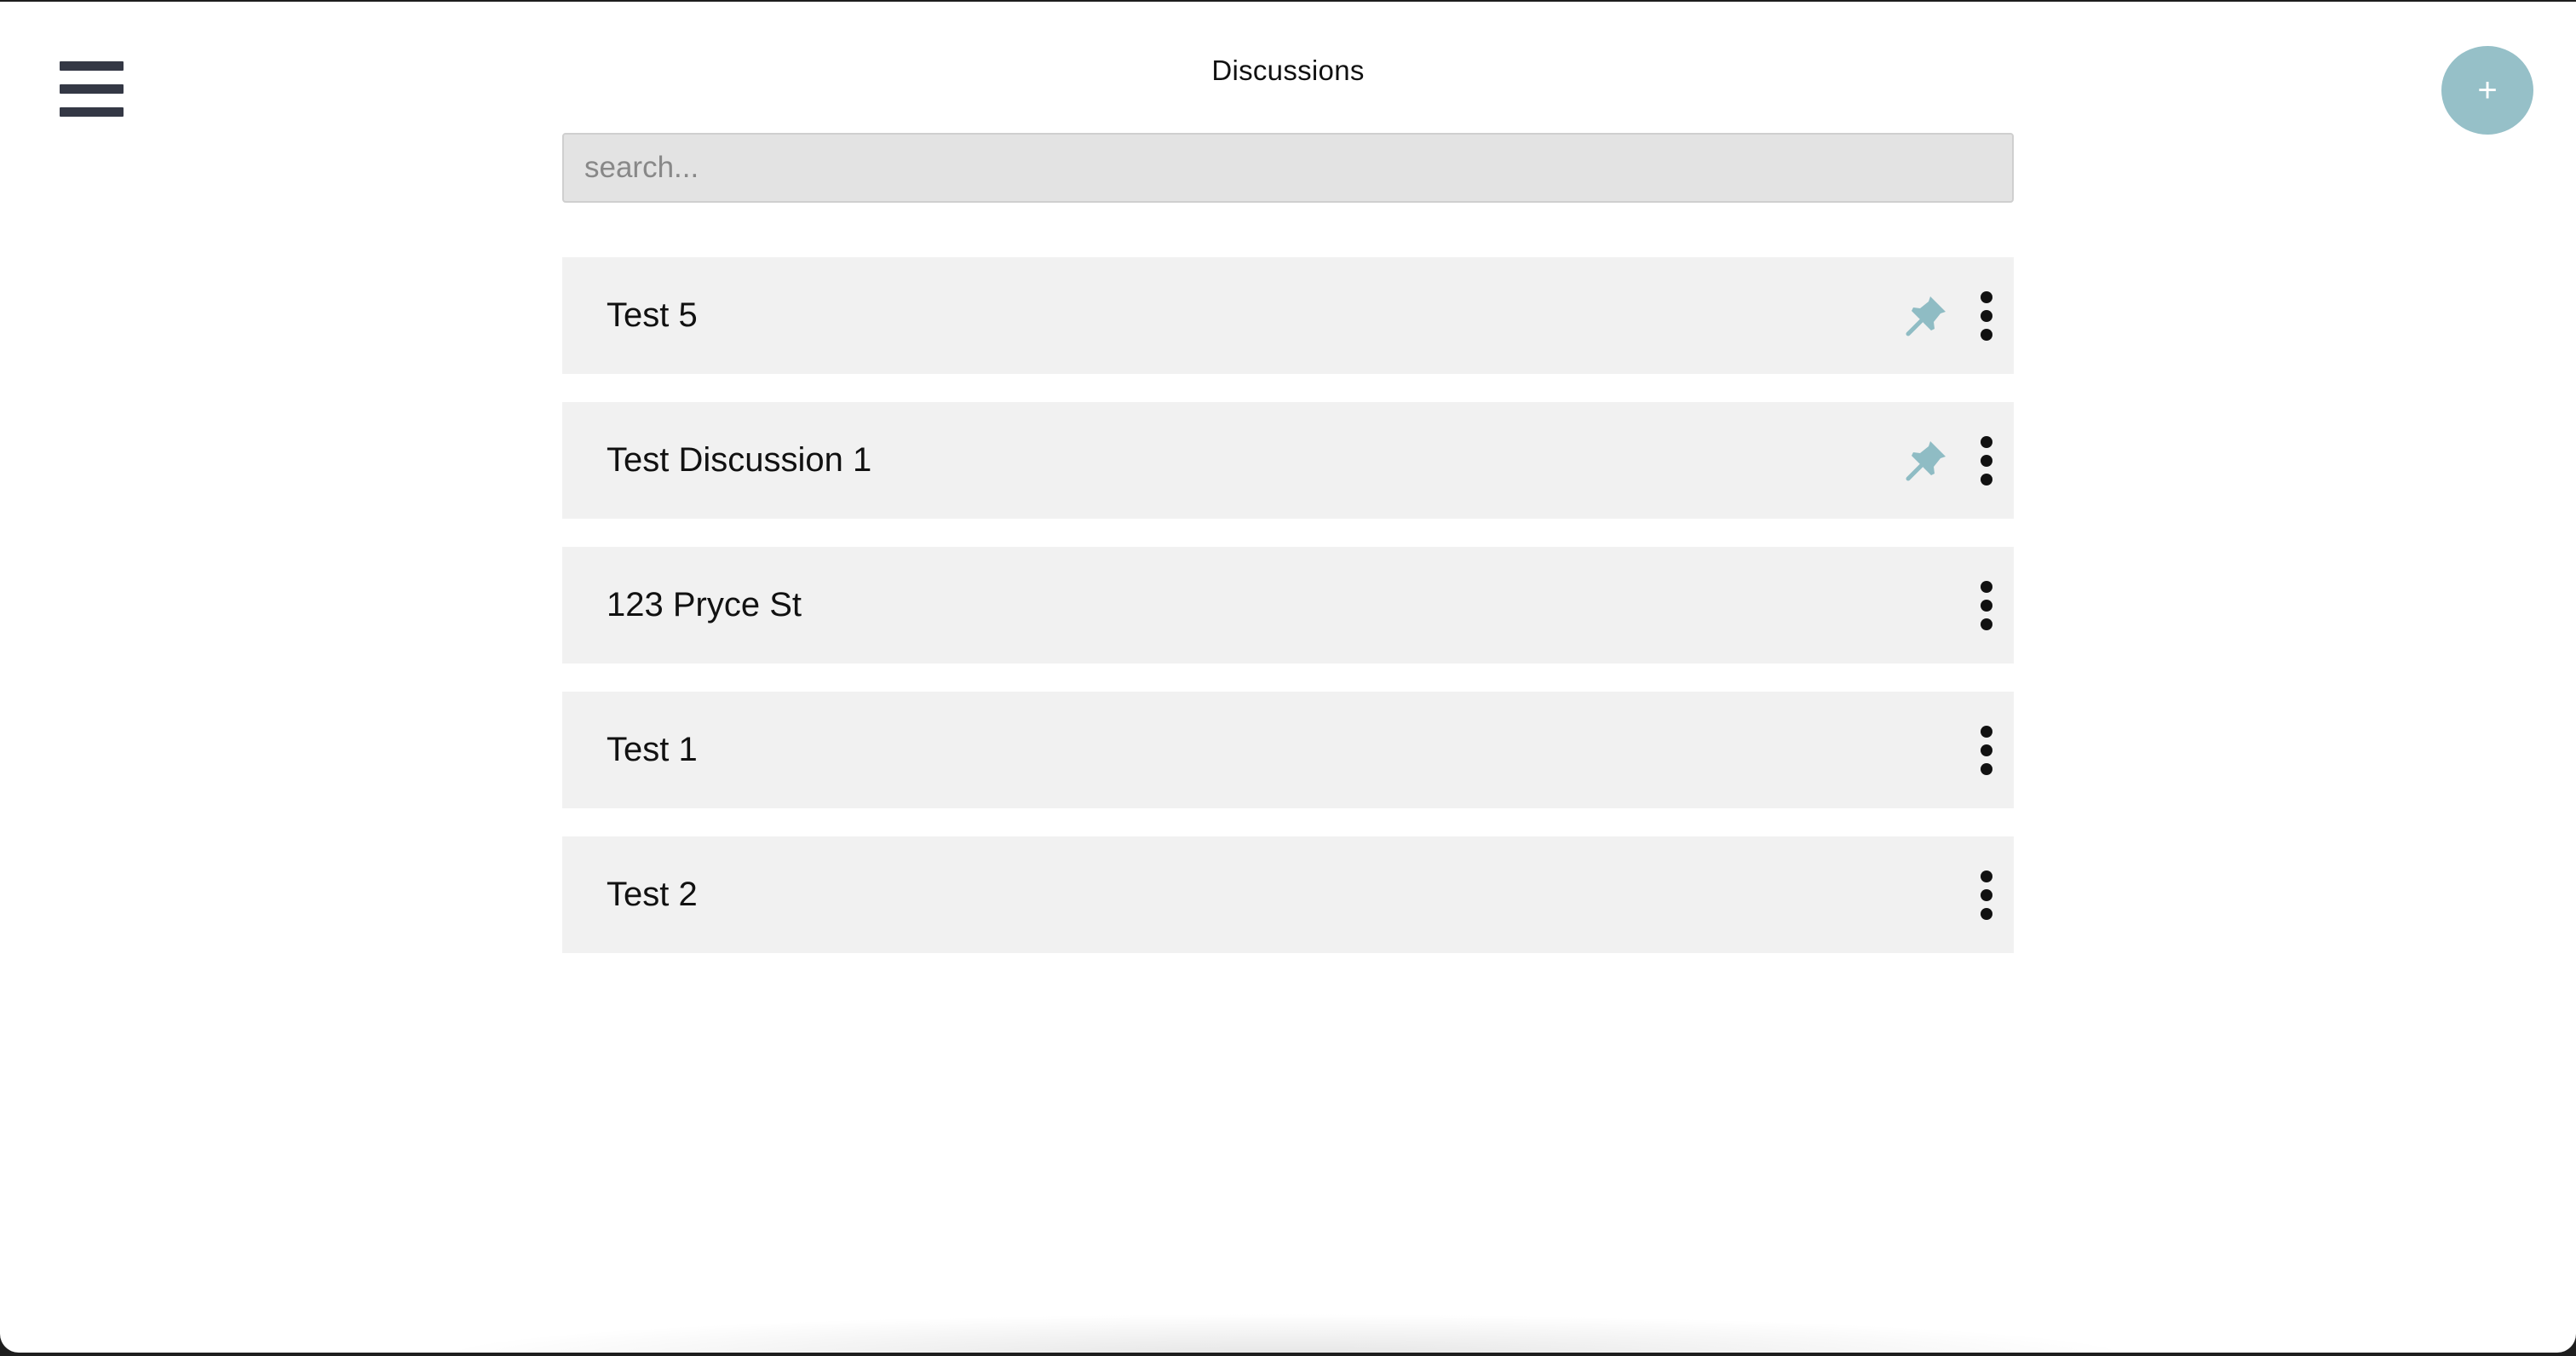  I want to click on menu-bar, so click(92, 112).